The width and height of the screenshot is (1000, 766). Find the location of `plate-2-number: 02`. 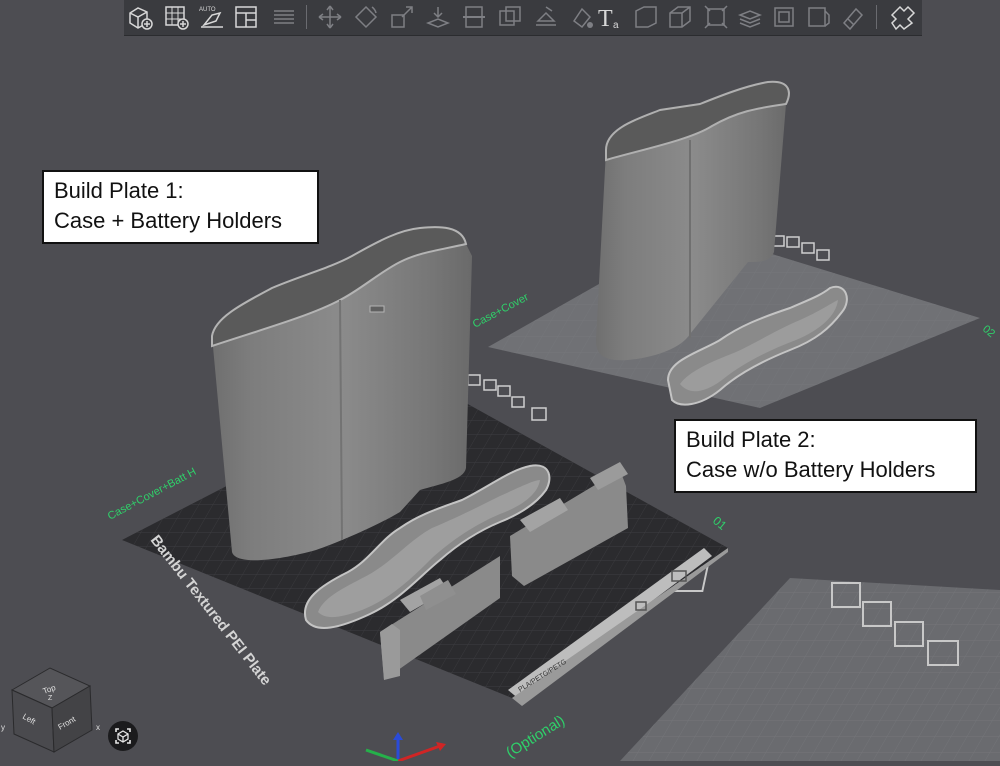

plate-2-number: 02 is located at coordinates (988, 331).